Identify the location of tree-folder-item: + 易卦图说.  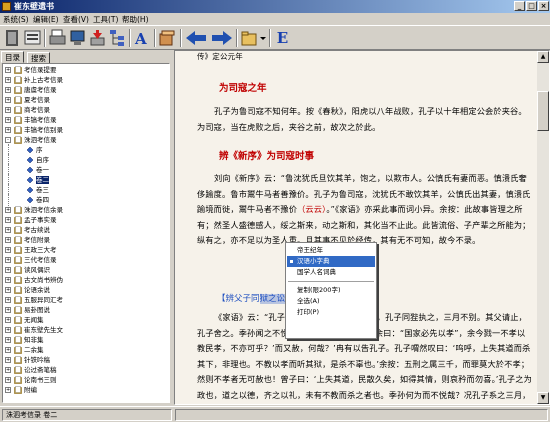
(86, 310).